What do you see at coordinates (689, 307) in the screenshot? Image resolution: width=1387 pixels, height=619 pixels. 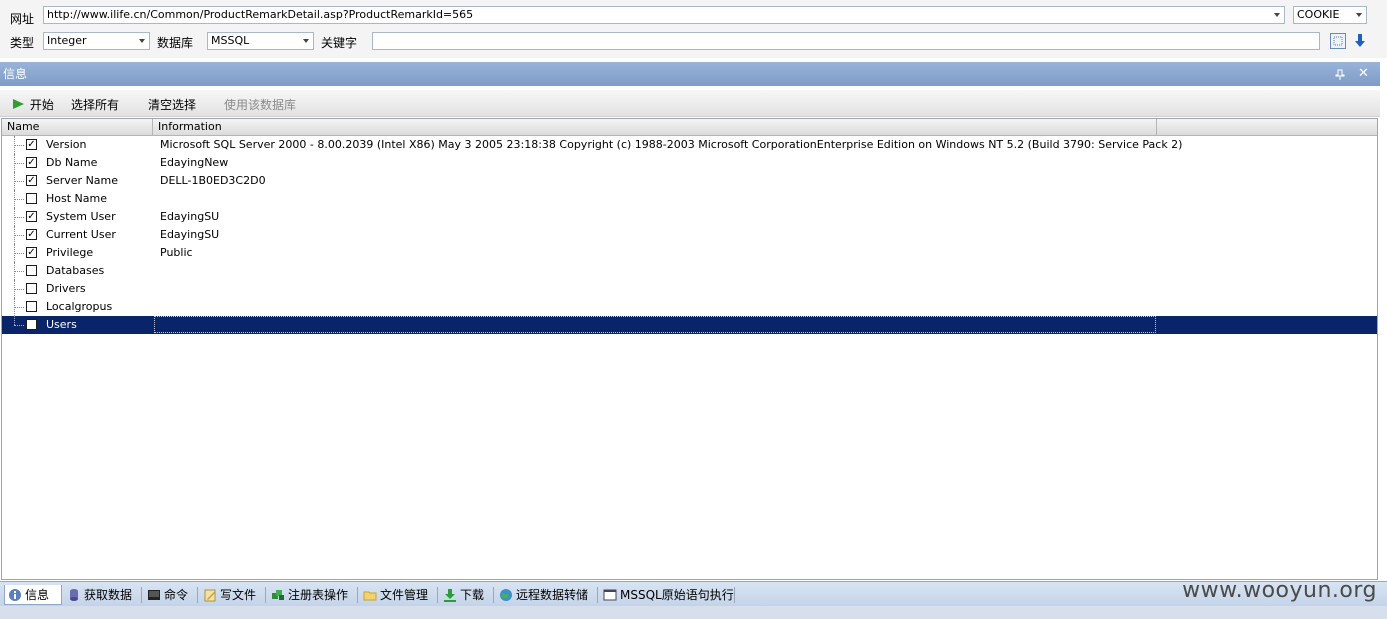 I see `table-row: Localgropus` at bounding box center [689, 307].